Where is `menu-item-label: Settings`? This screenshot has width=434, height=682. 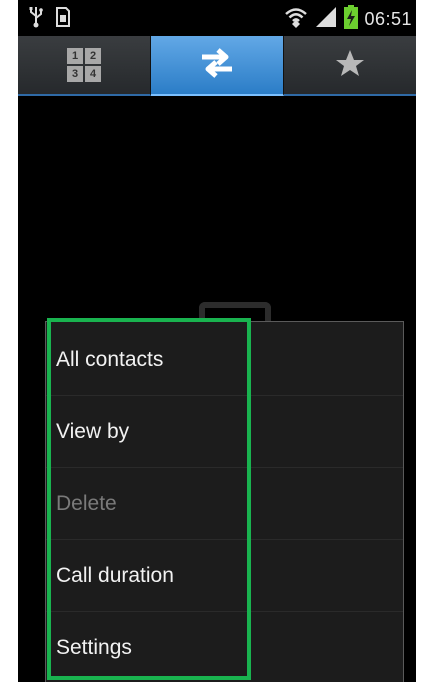 menu-item-label: Settings is located at coordinates (94, 647).